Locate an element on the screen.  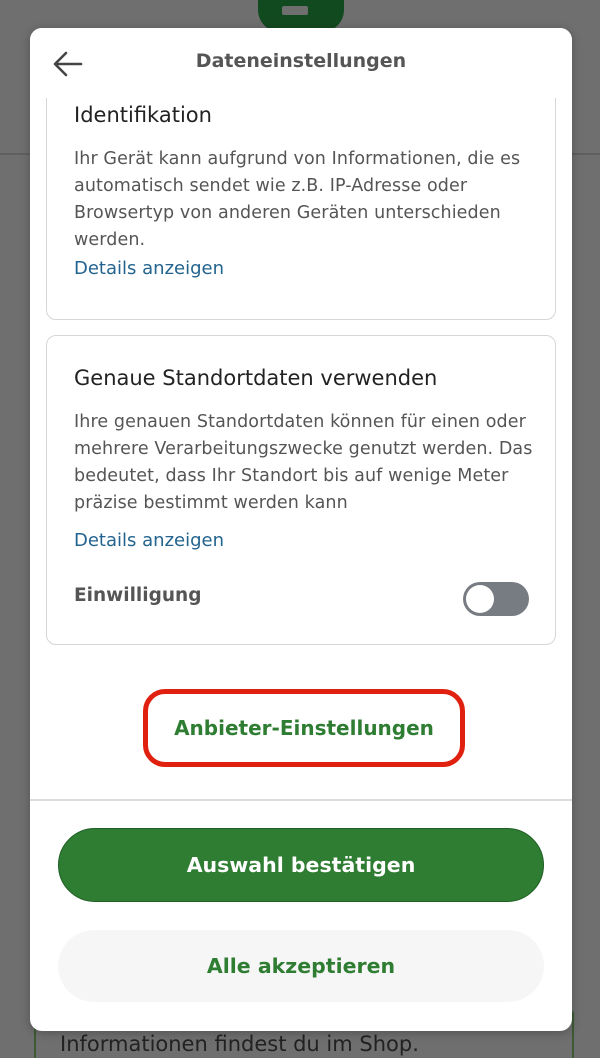
purpose-title: Identifikation is located at coordinates (143, 115).